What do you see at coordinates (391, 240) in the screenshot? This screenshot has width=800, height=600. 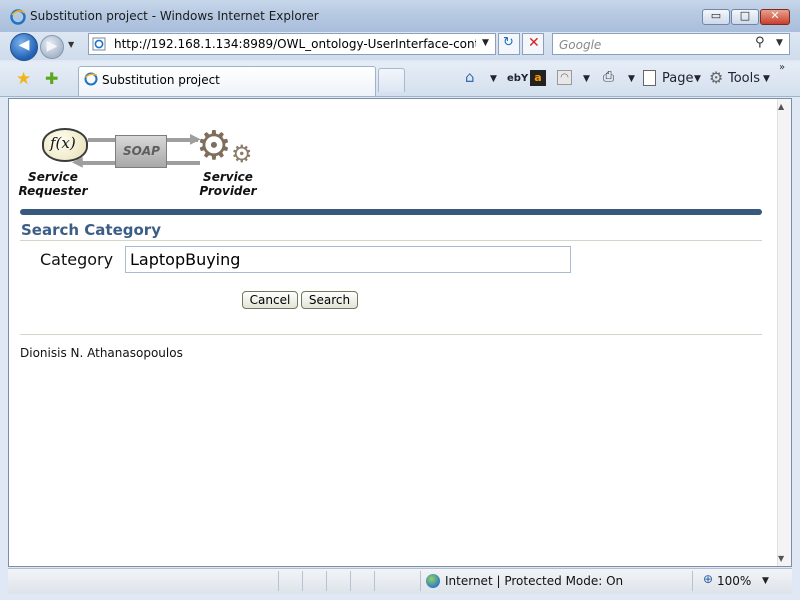 I see `section-divider` at bounding box center [391, 240].